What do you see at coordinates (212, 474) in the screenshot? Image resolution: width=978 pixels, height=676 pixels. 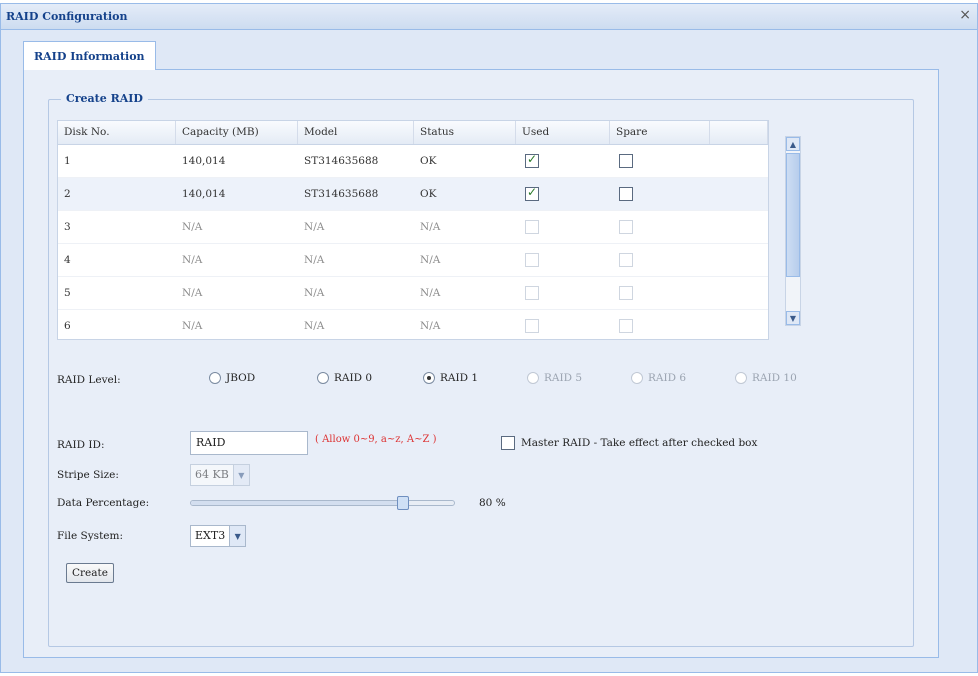 I see `stripe-size-value: 64 KB` at bounding box center [212, 474].